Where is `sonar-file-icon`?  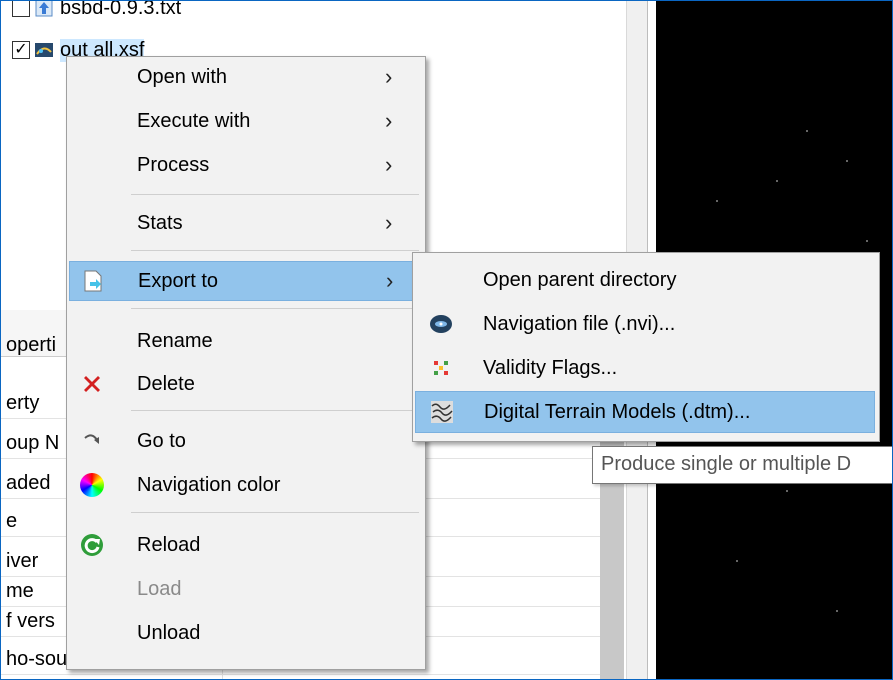 sonar-file-icon is located at coordinates (44, 50).